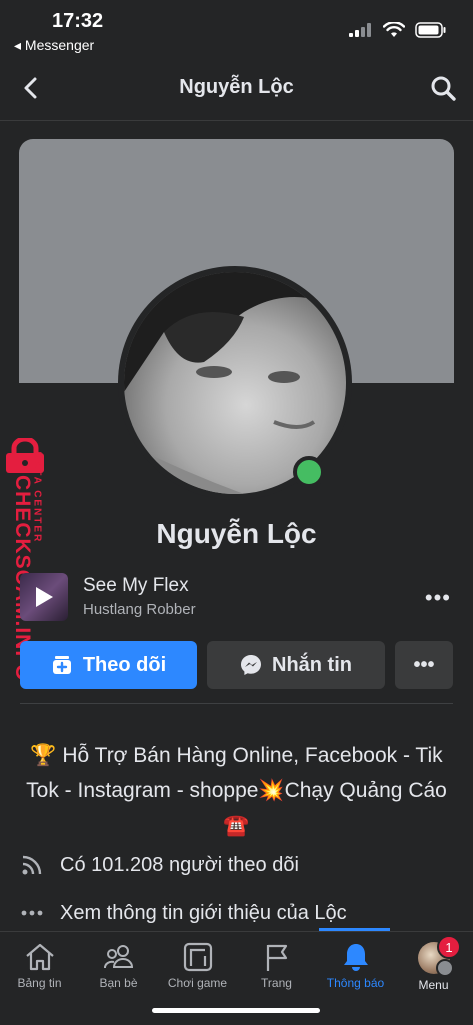 The width and height of the screenshot is (473, 1025). Describe the element at coordinates (37, 497) in the screenshot. I see `watermark-sub: DATA CENTER` at that location.